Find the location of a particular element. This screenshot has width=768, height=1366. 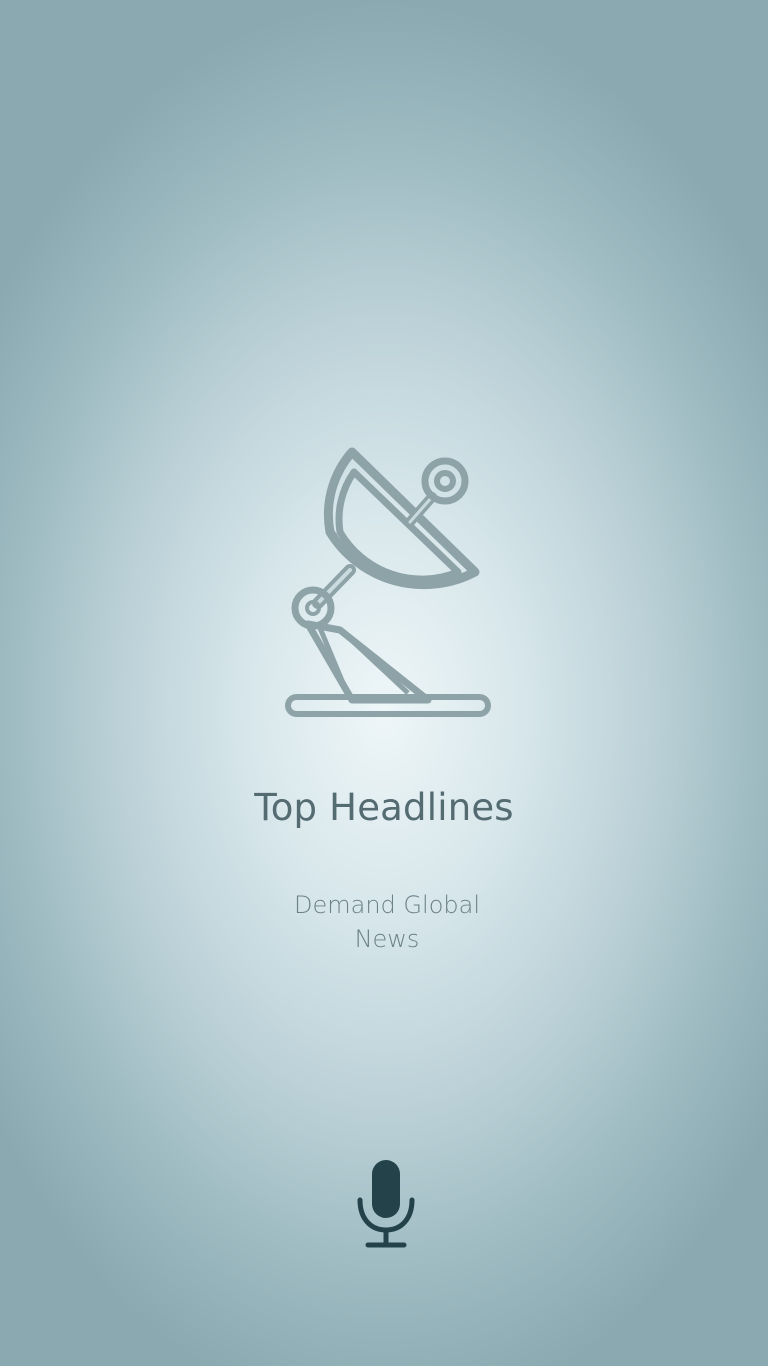

page-title: Top Headlines is located at coordinates (384, 807).